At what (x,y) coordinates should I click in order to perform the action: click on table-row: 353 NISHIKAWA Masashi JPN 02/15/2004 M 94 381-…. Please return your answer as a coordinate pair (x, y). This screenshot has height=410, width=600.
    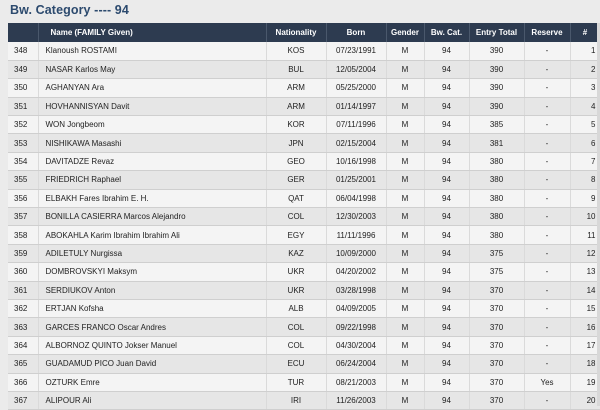
    Looking at the image, I should click on (304, 143).